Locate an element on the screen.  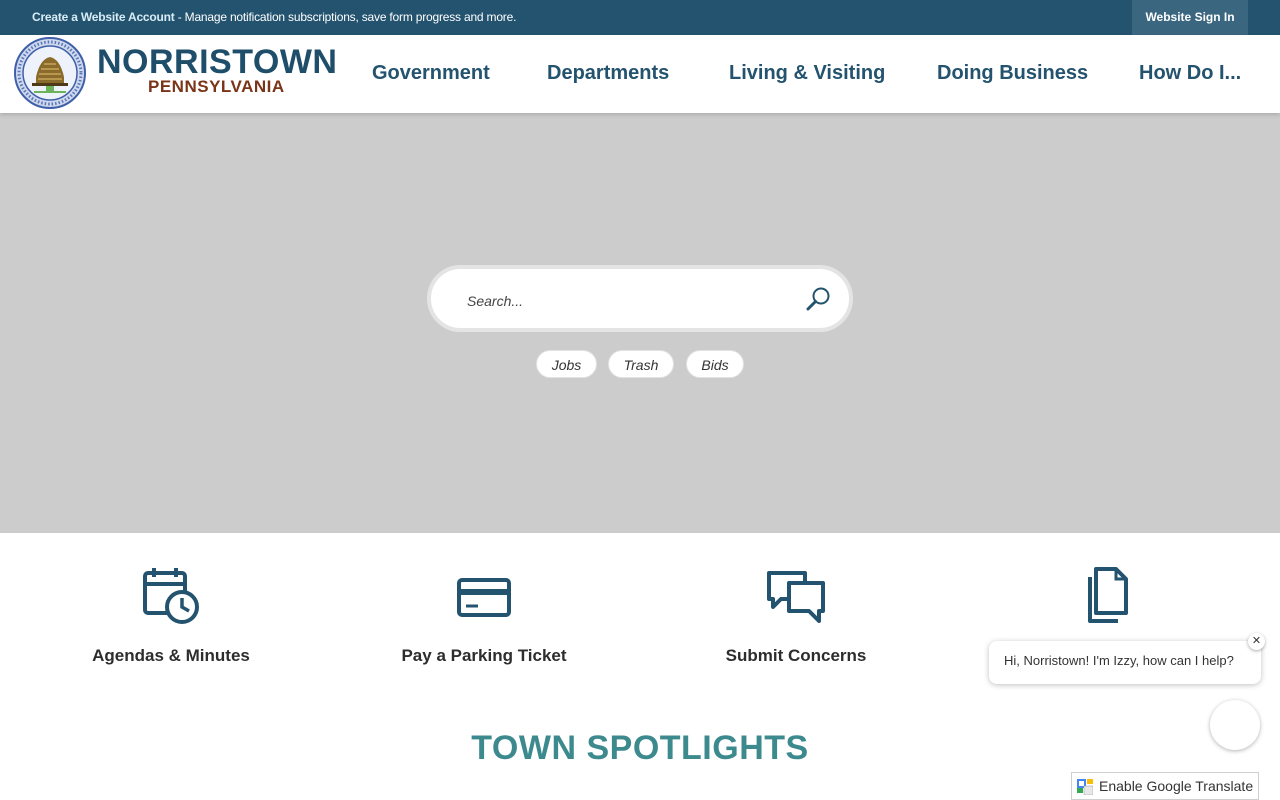
nav-departments: Departments is located at coordinates (608, 73).